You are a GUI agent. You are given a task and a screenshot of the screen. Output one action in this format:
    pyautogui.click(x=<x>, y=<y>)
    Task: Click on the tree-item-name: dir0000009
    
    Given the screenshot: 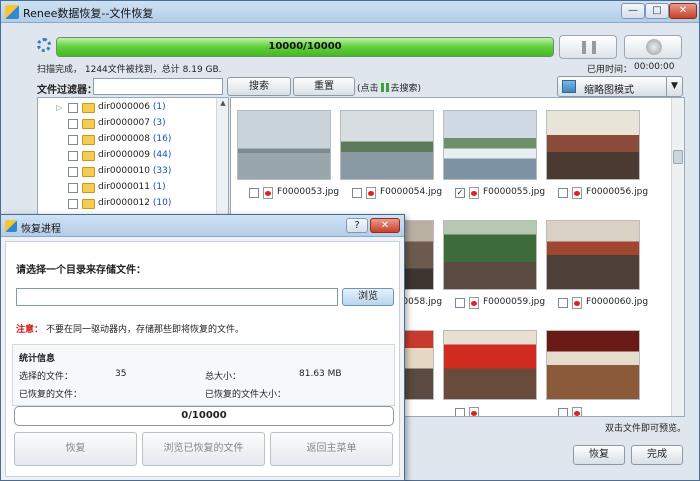 What is the action you would take?
    pyautogui.click(x=124, y=155)
    